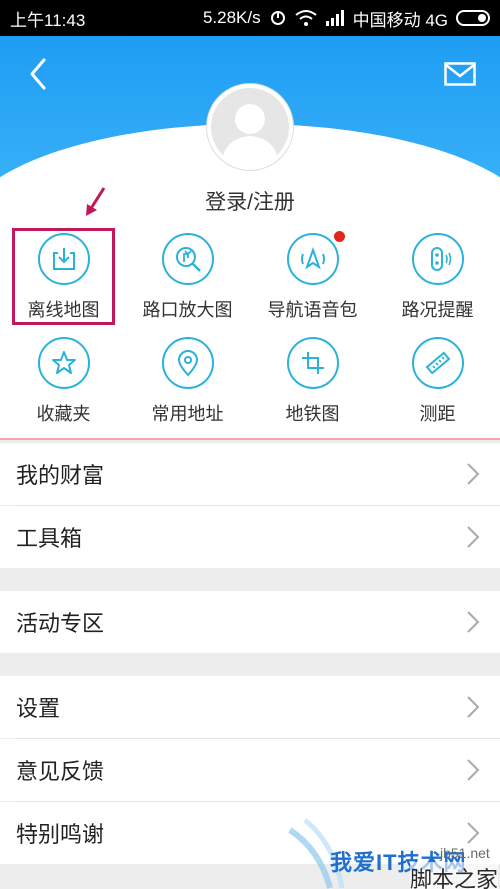  What do you see at coordinates (305, 18) in the screenshot?
I see `wifi-icon` at bounding box center [305, 18].